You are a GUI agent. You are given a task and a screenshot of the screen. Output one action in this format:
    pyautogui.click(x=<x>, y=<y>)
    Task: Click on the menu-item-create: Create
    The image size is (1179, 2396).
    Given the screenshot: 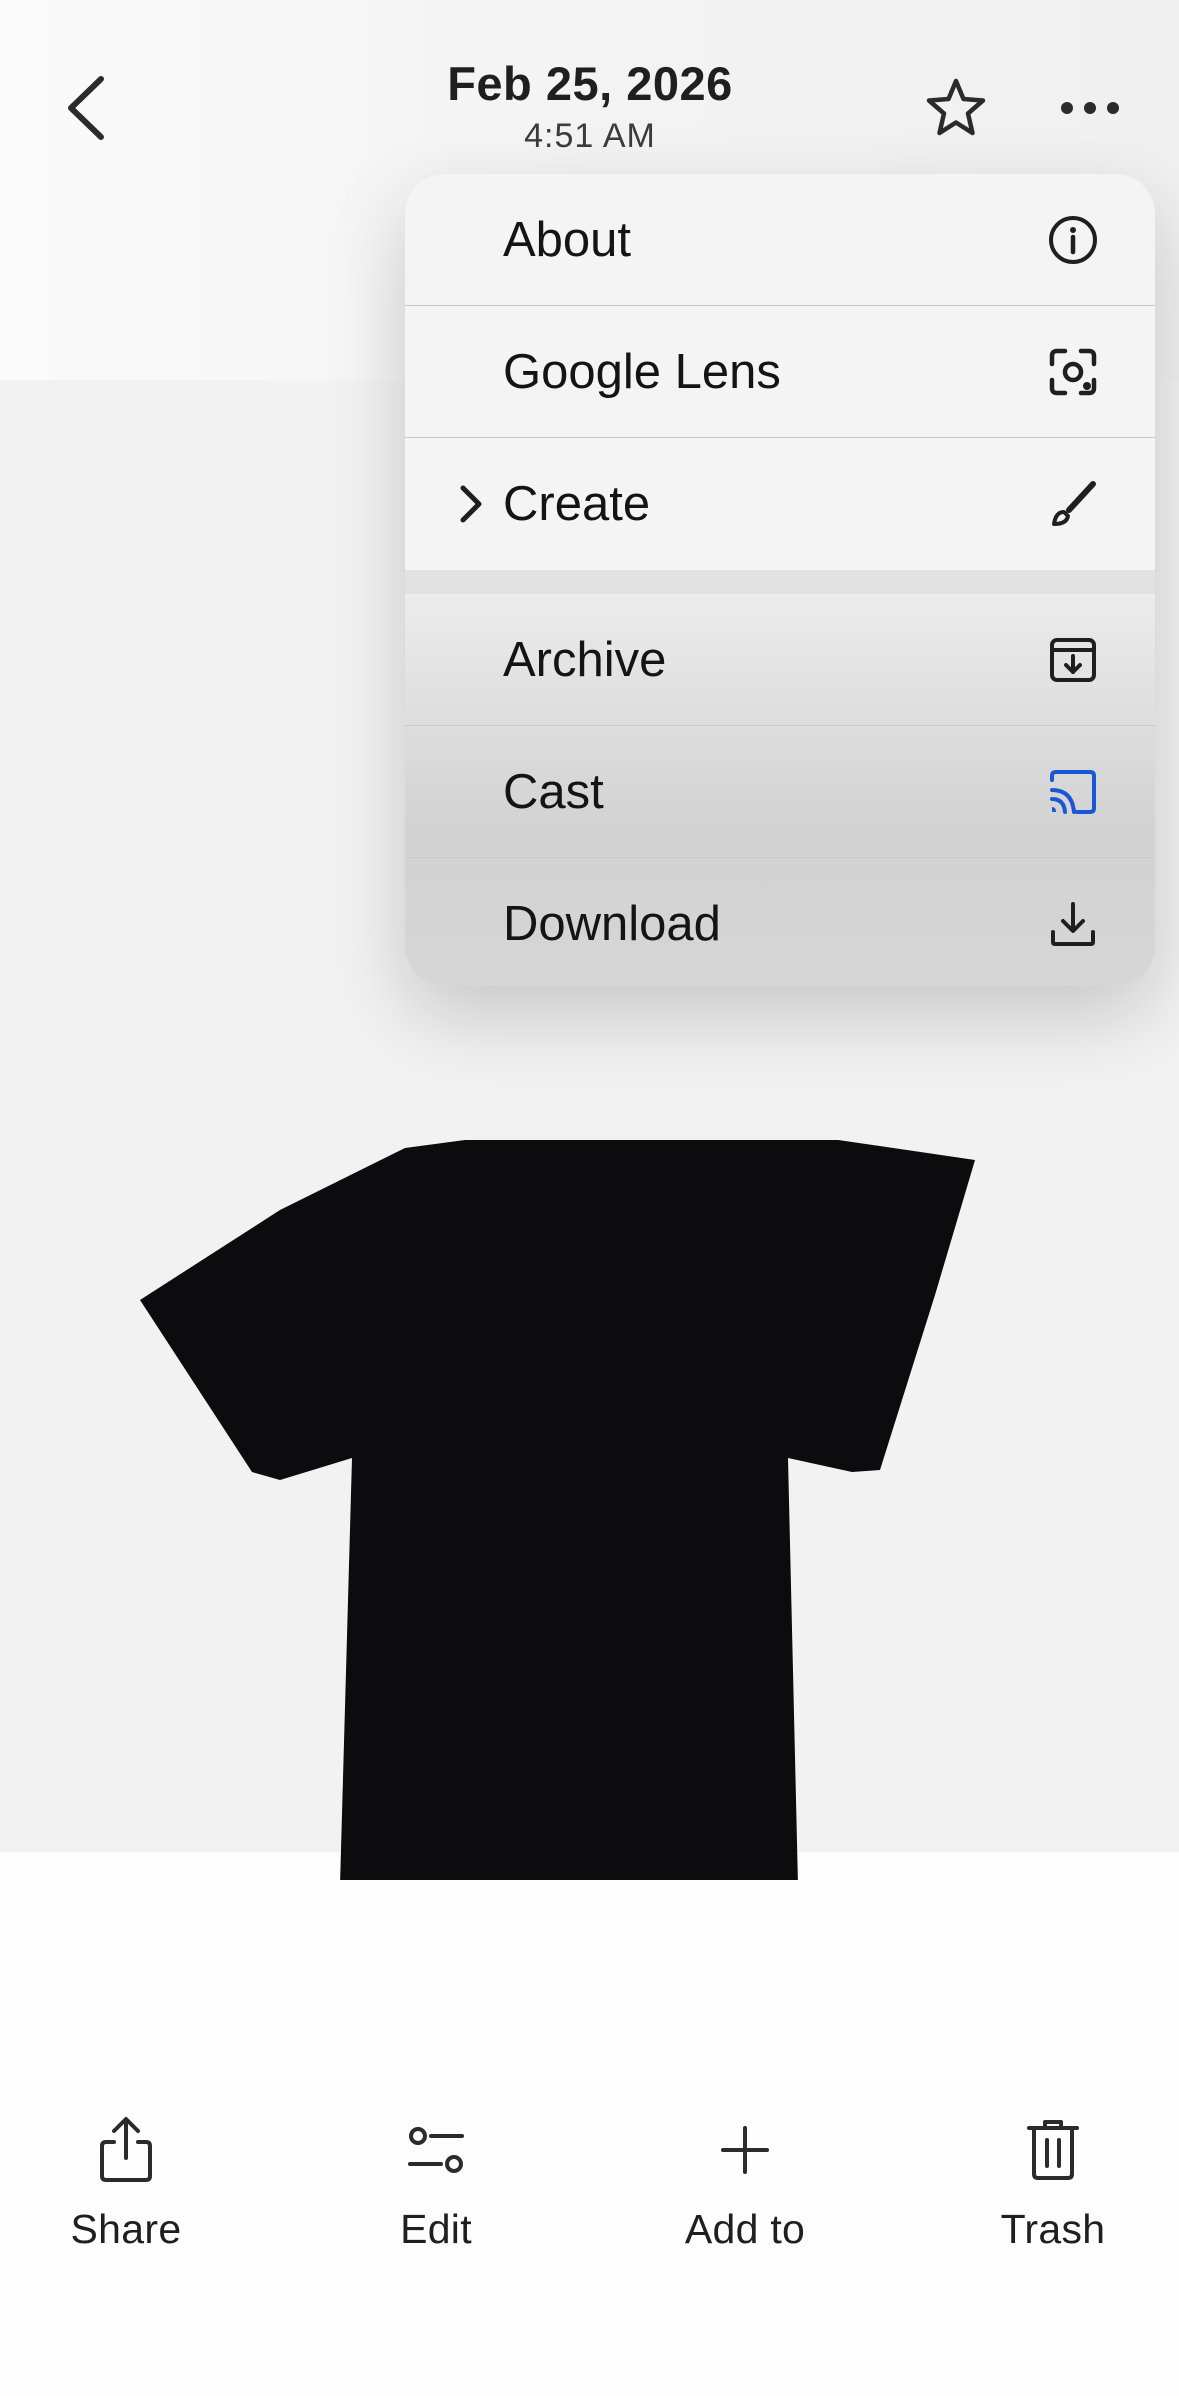 What is the action you would take?
    pyautogui.click(x=780, y=504)
    